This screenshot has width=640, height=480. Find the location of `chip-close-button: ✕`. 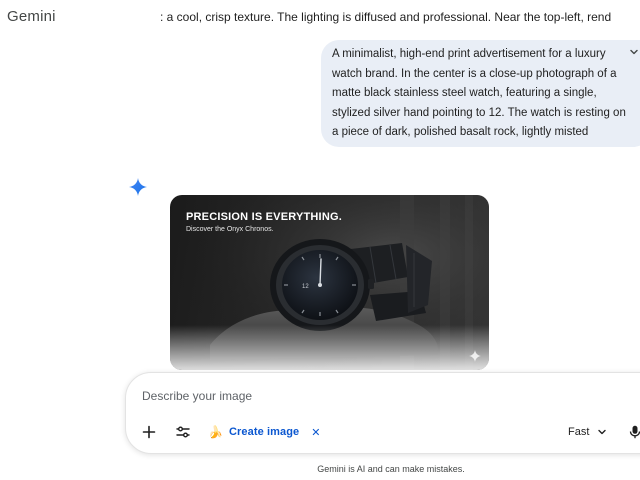

chip-close-button: ✕ is located at coordinates (315, 432).